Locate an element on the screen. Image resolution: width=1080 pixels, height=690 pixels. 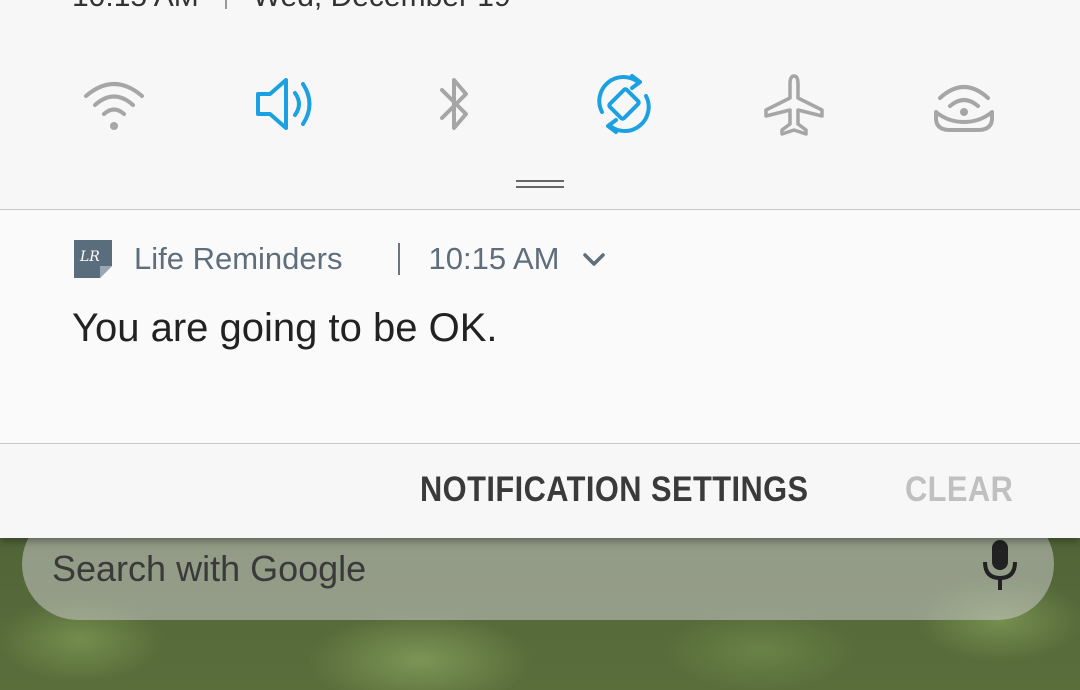
airplane-mode-icon is located at coordinates (794, 105).